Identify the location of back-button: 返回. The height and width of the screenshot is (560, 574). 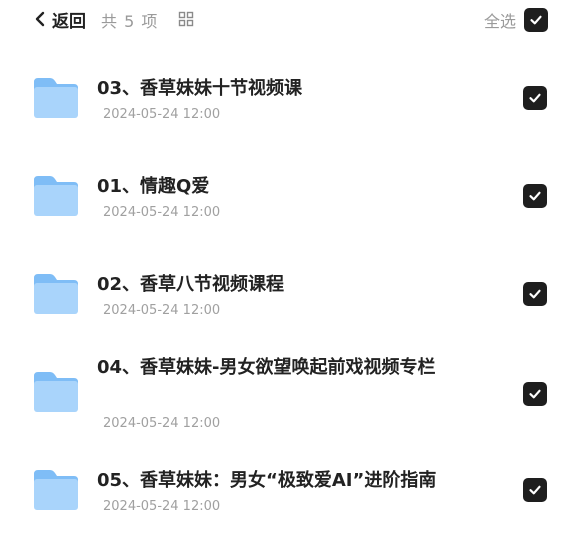
(60, 19).